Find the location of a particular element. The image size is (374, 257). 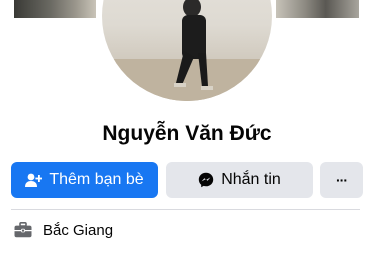

add-friend-label: Thêm bạn bè is located at coordinates (96, 179).